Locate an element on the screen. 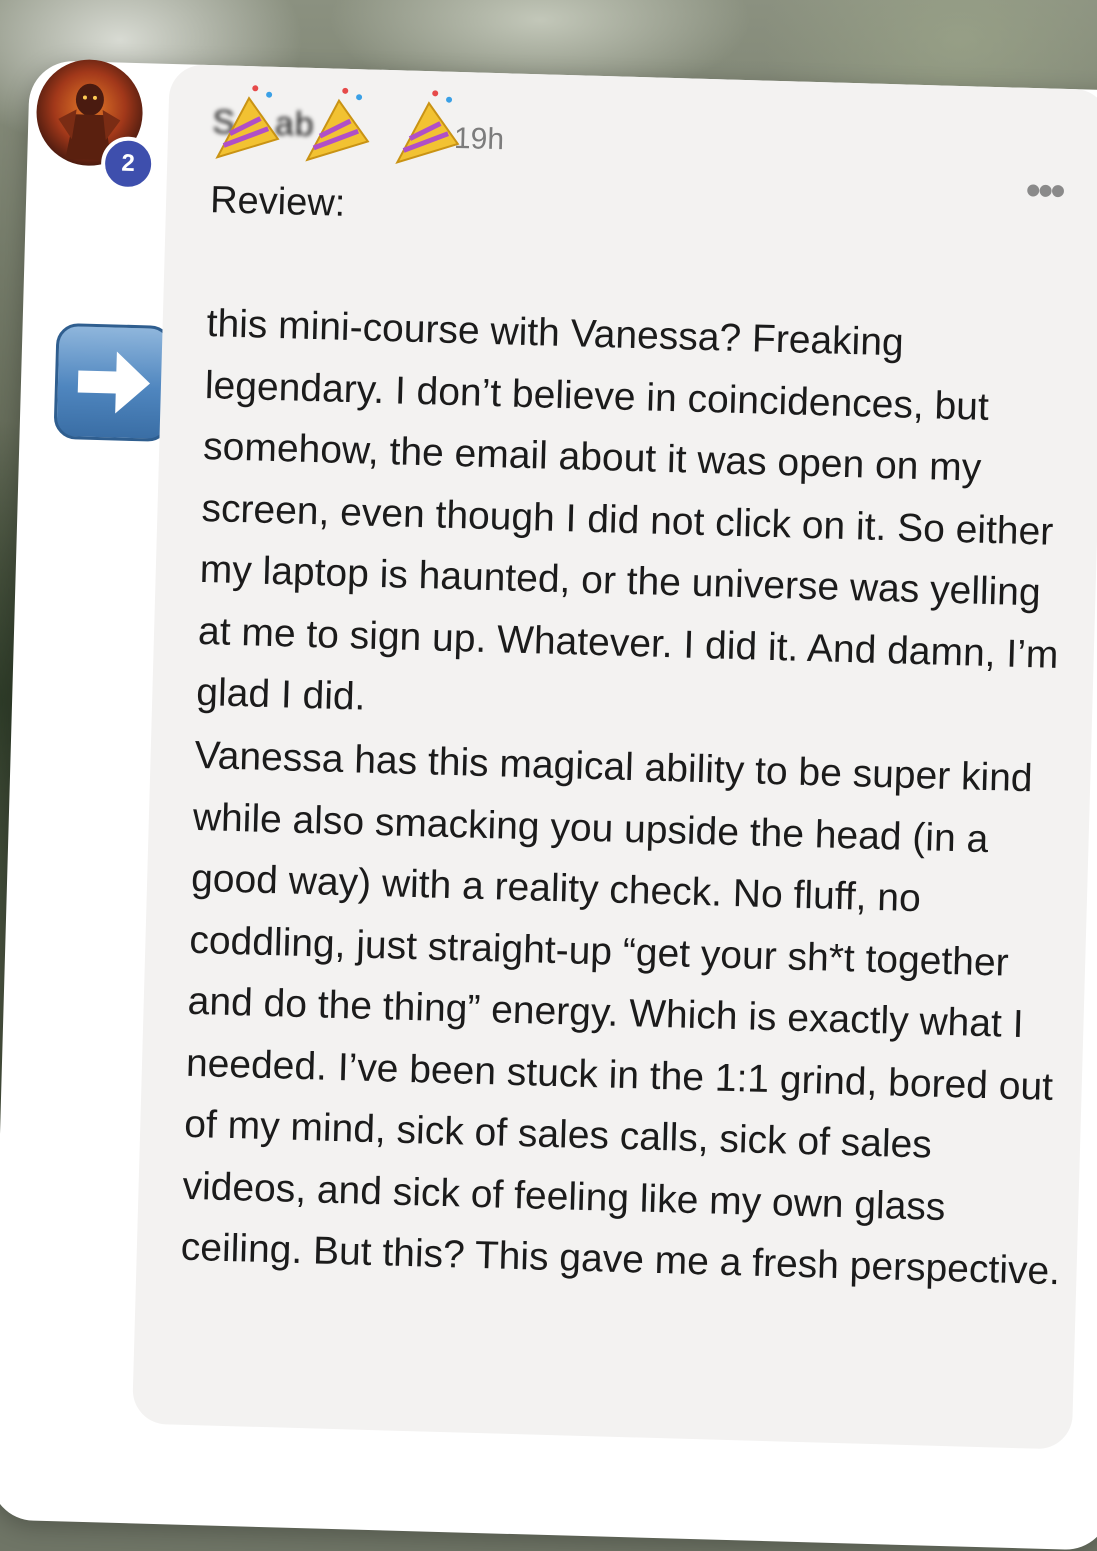 This screenshot has width=1097, height=1551. right-arrow-icon is located at coordinates (113, 382).